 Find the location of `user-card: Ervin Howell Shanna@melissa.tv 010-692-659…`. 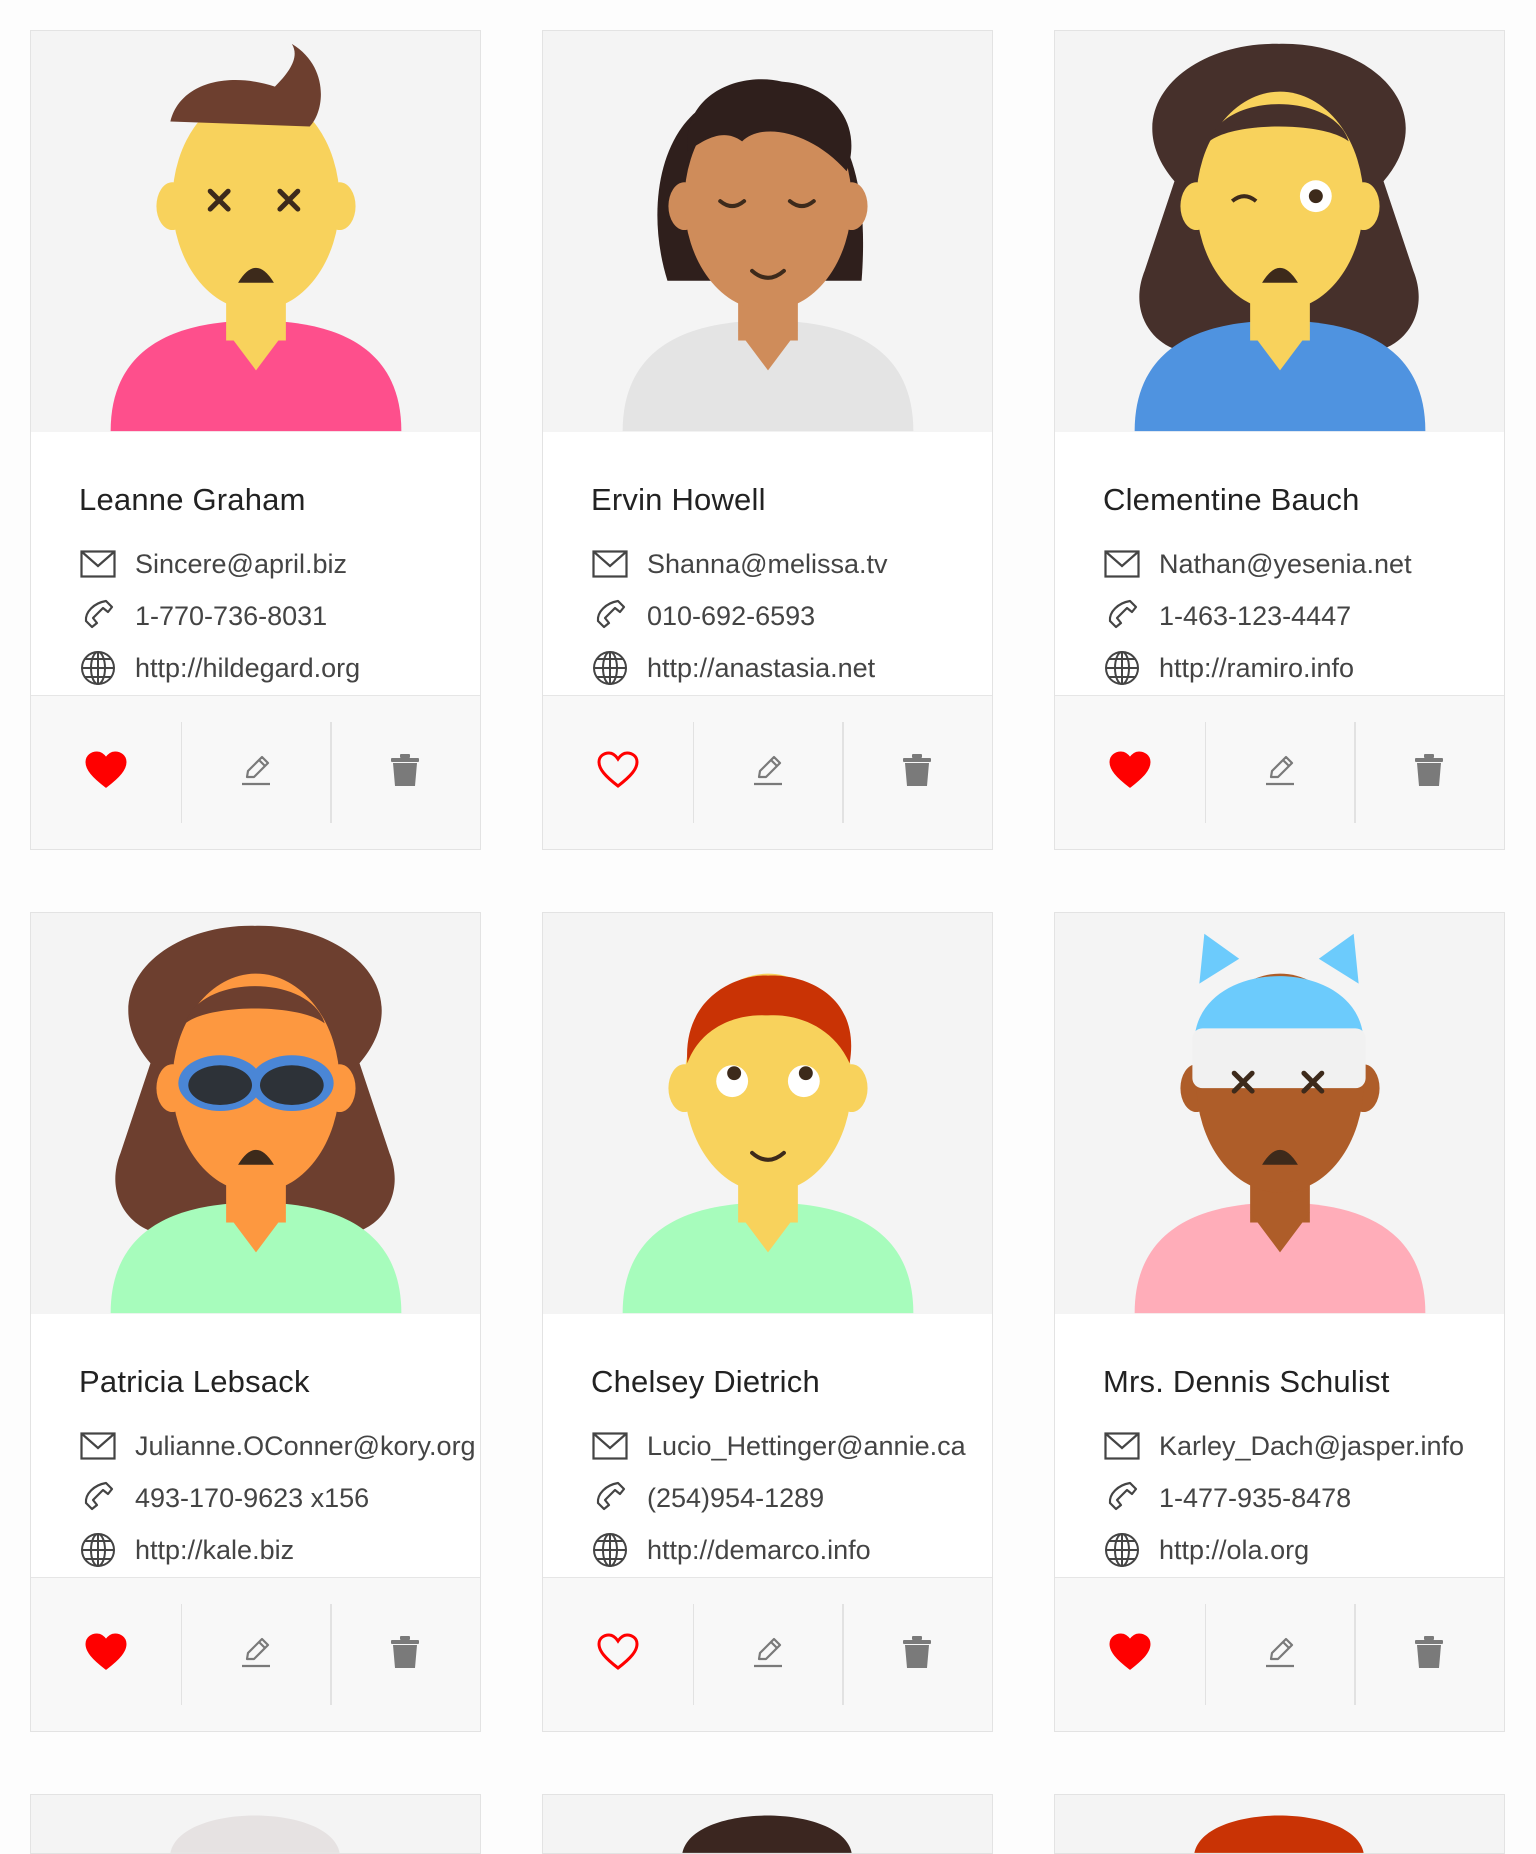

user-card: Ervin Howell Shanna@melissa.tv 010-692-659… is located at coordinates (767, 440).